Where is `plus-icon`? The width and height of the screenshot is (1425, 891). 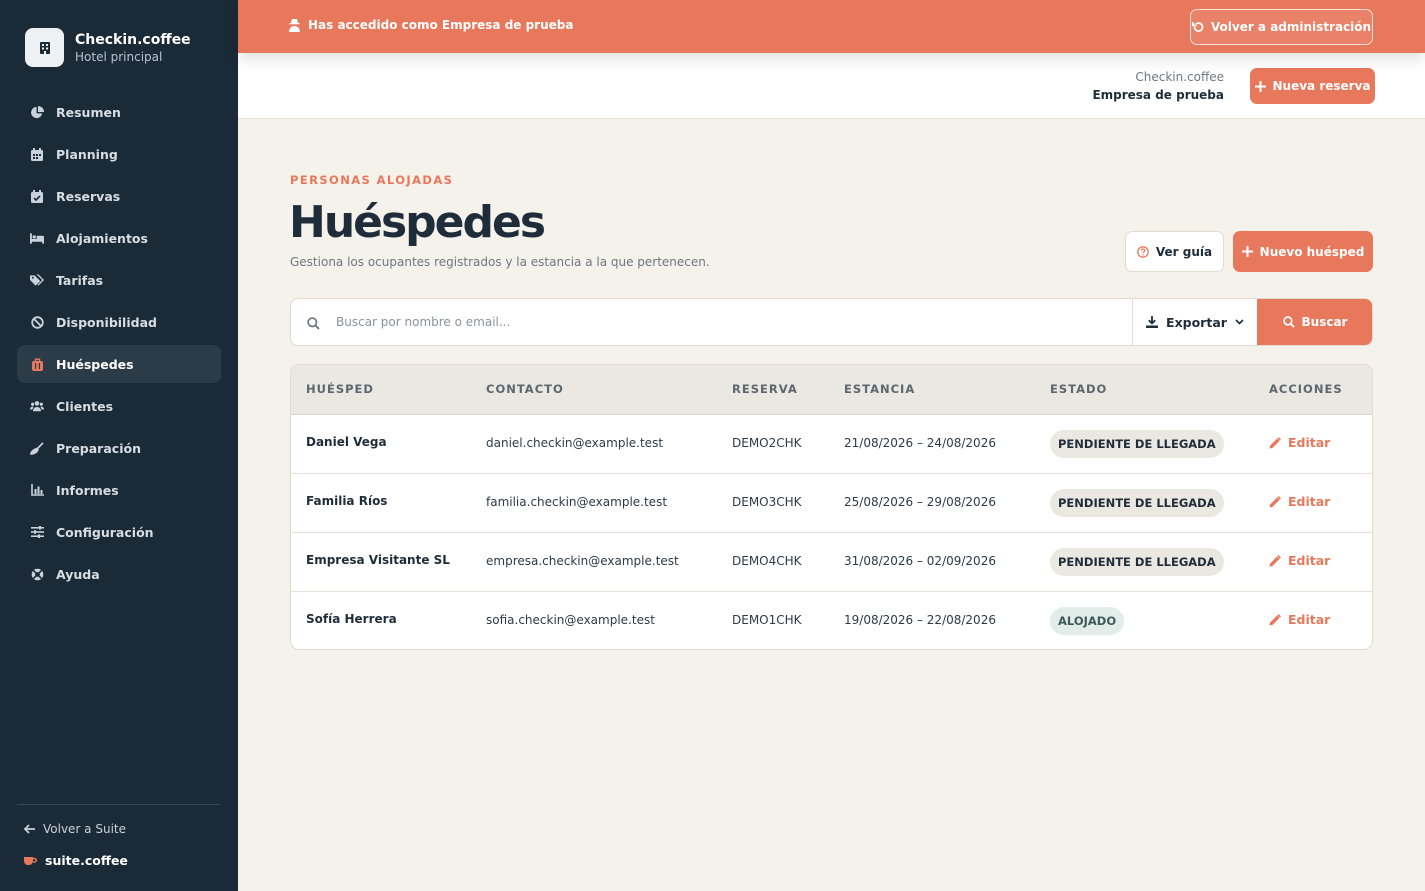
plus-icon is located at coordinates (1247, 251).